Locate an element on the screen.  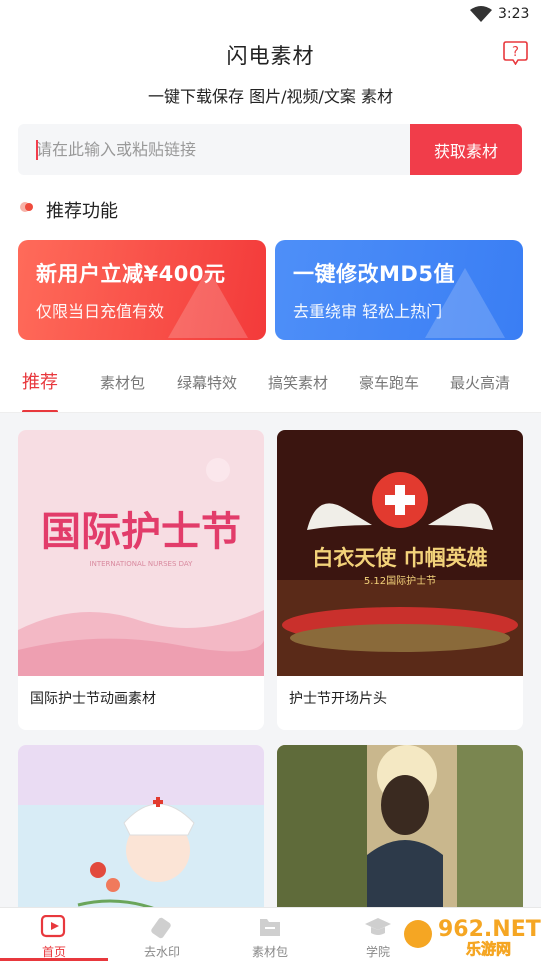
tab-recommend: 推荐 is located at coordinates (40, 381).